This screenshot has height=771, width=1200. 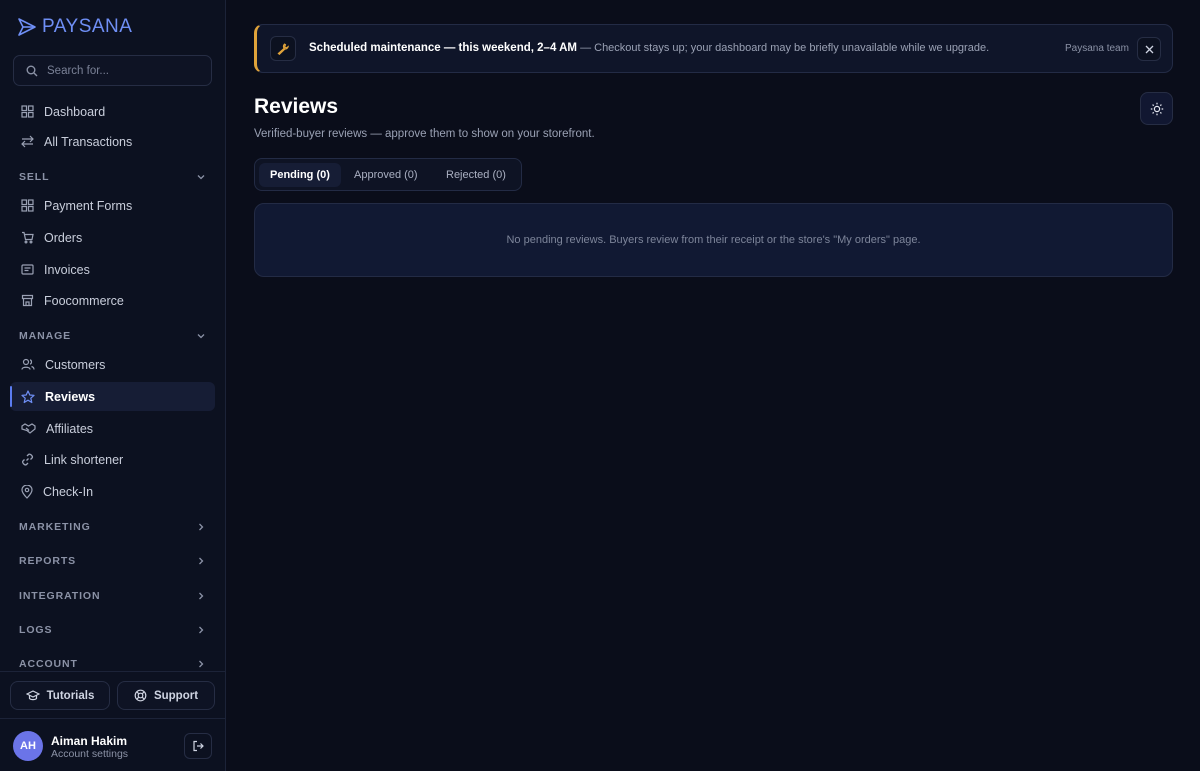 I want to click on user-account-row: AH Aiman Hakim Account settings, so click(x=112, y=744).